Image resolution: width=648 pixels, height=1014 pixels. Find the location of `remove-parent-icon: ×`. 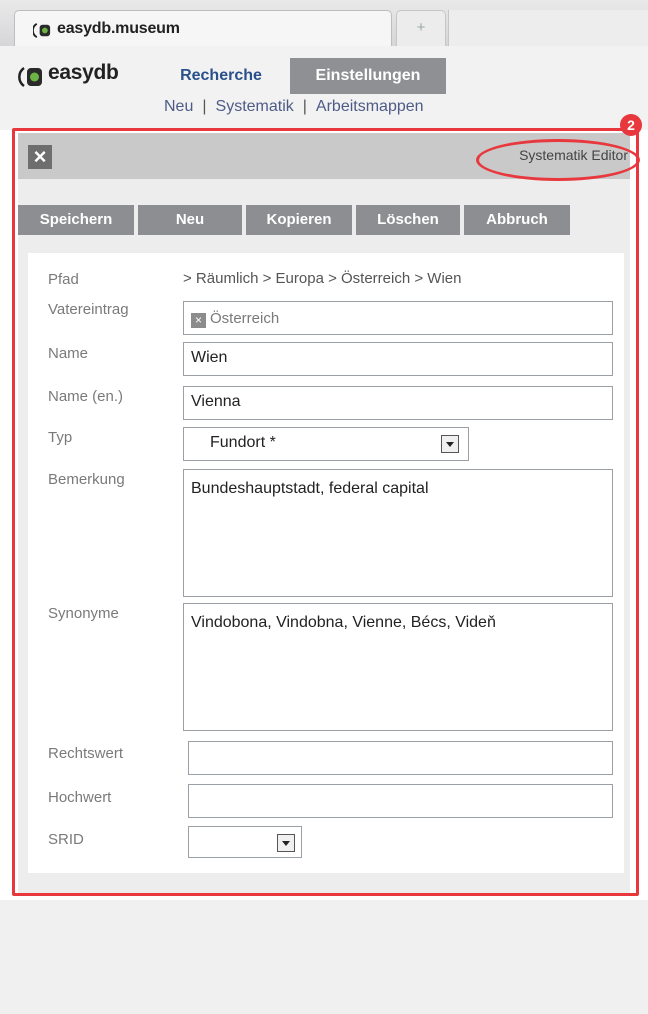

remove-parent-icon: × is located at coordinates (198, 320).